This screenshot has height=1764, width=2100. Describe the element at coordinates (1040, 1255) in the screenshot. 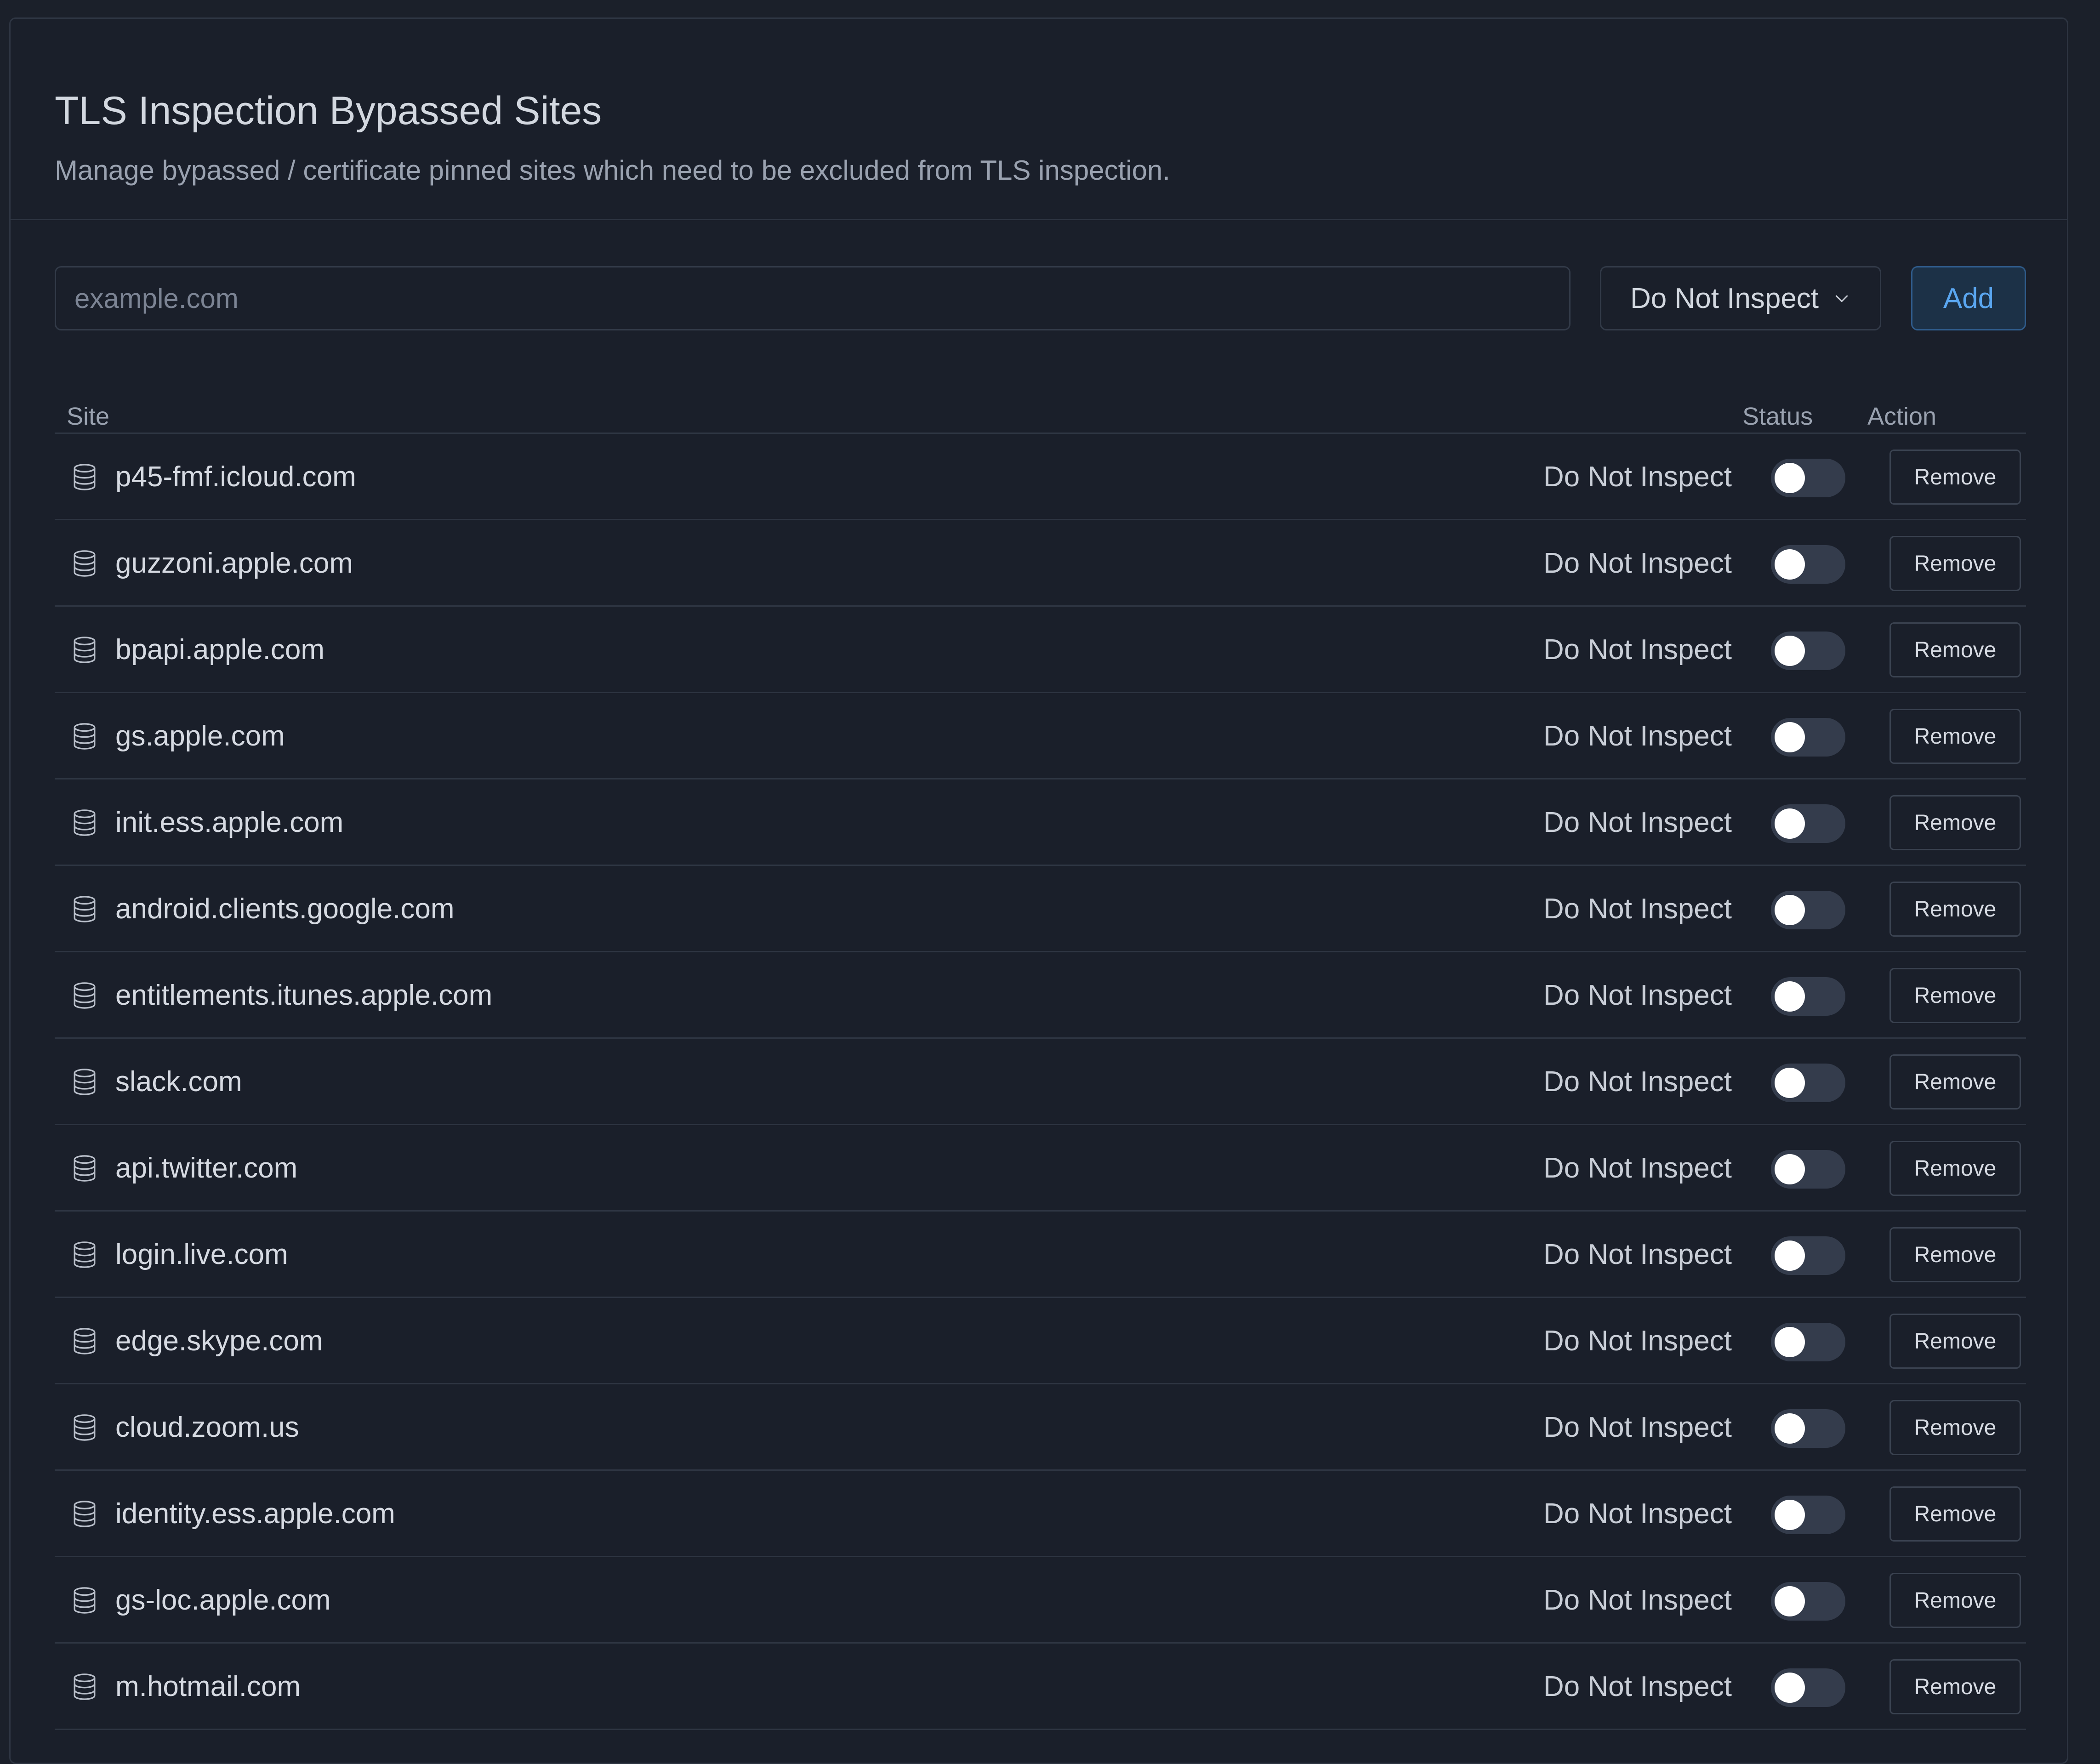

I see `table-row: login.live.com Do Not Inspect Remove` at that location.